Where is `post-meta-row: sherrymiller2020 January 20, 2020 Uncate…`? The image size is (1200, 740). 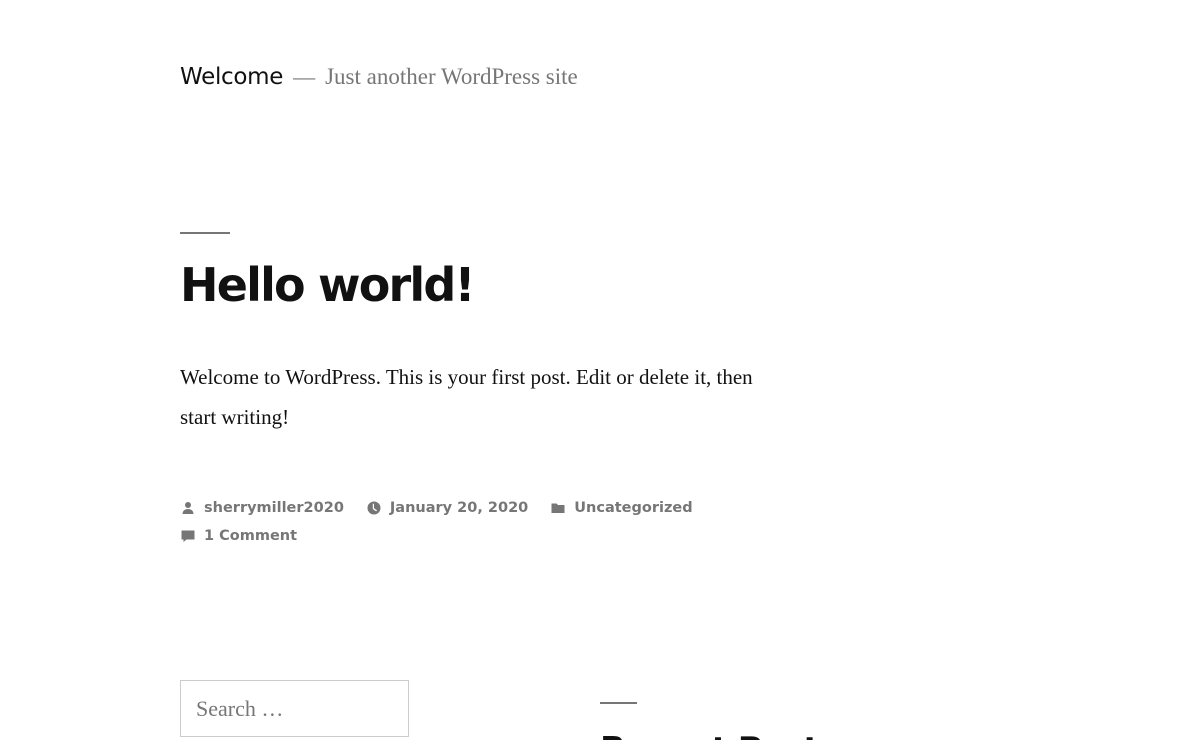 post-meta-row: sherrymiller2020 January 20, 2020 Uncate… is located at coordinates (460, 508).